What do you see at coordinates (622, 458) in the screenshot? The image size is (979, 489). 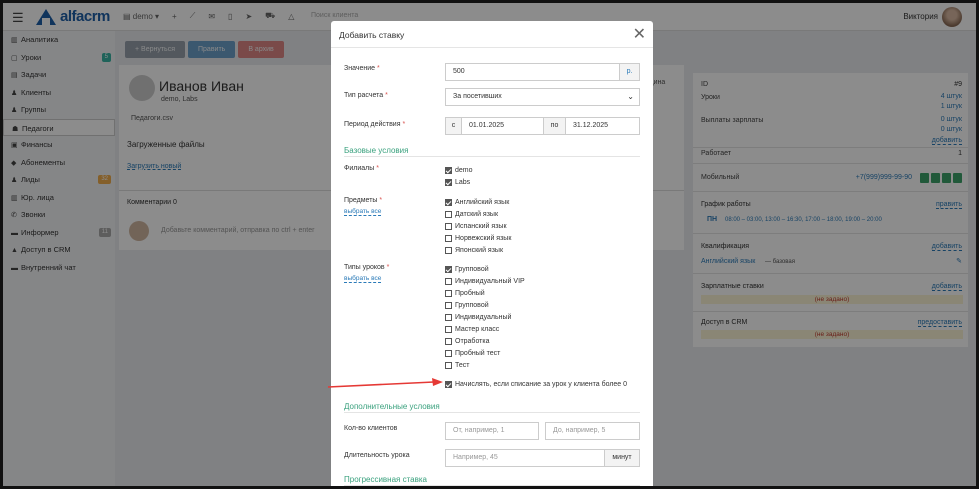 I see `duration-unit-addon: минут` at bounding box center [622, 458].